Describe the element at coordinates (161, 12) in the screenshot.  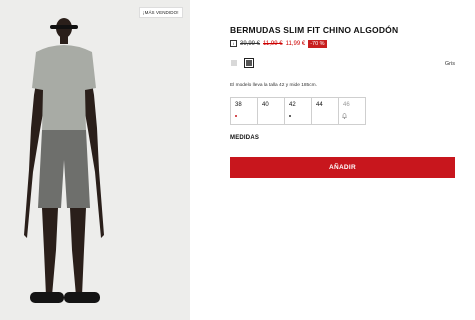
I see `bestseller-badge: ¡MÁS VENDIDO!` at that location.